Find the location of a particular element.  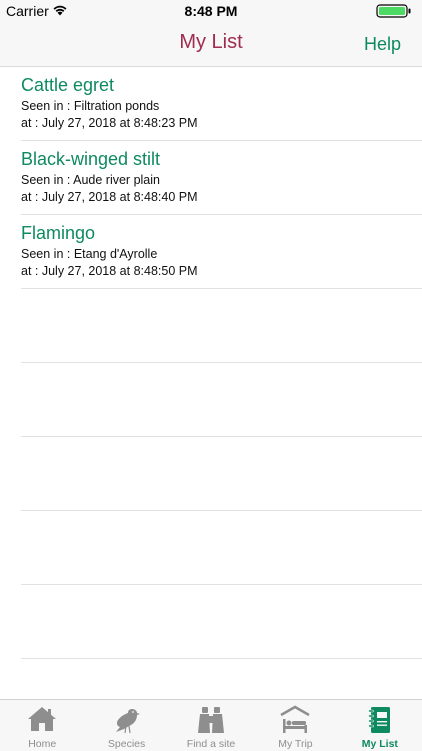

tab-bar: Home Species Find a site My Trip My List is located at coordinates (211, 725).